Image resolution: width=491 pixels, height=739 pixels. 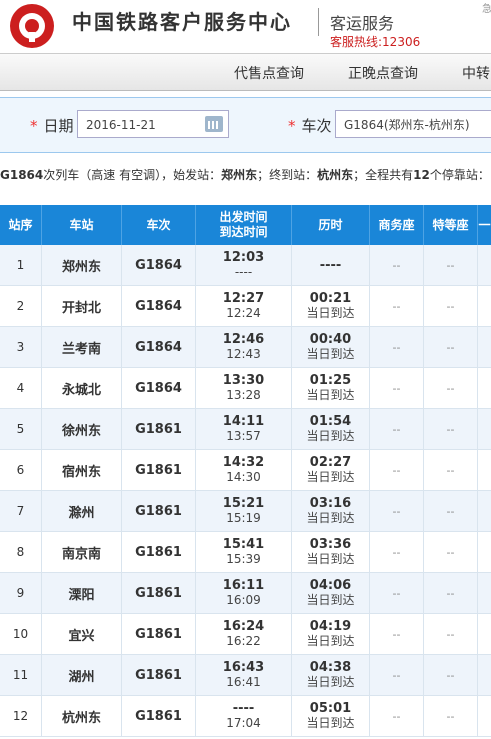 I want to click on summary-origin: 郑州东, so click(x=239, y=175).